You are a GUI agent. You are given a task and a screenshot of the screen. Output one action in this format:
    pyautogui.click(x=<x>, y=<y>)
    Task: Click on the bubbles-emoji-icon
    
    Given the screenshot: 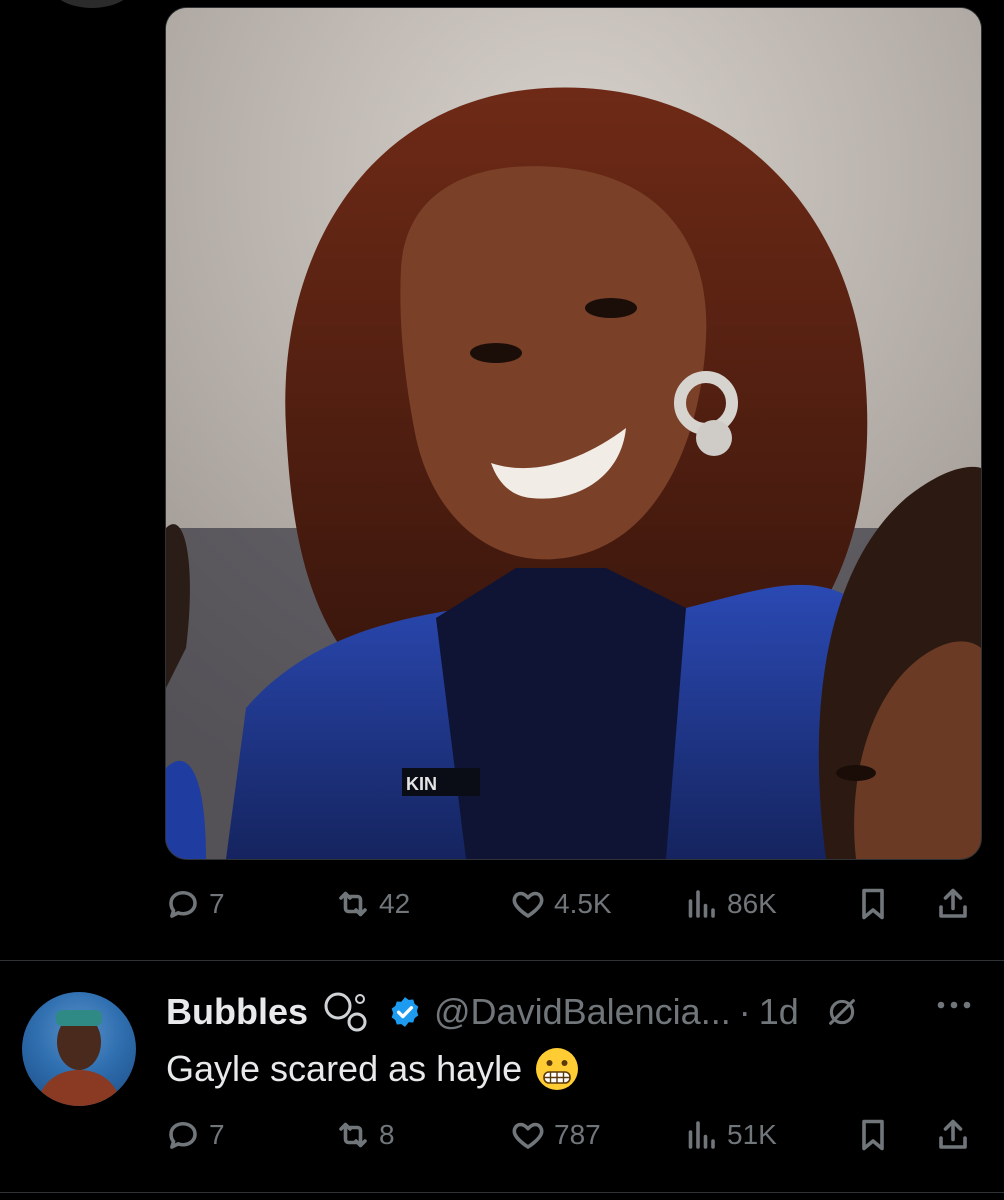 What is the action you would take?
    pyautogui.click(x=345, y=1012)
    